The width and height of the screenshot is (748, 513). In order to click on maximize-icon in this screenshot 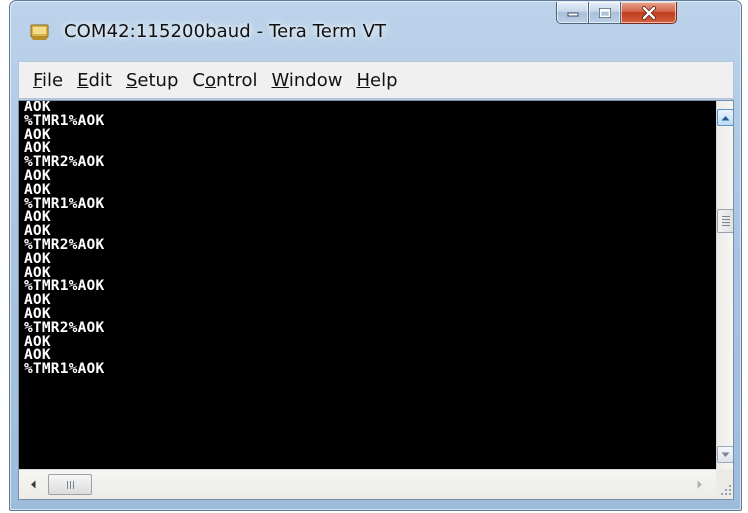, I will do `click(604, 12)`.